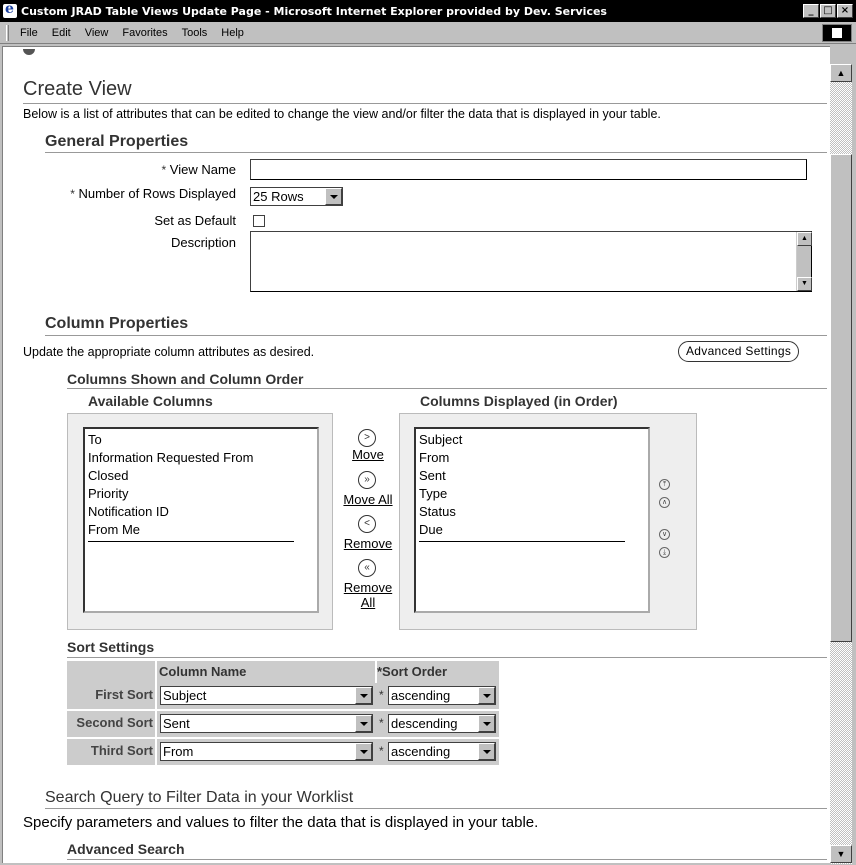 Image resolution: width=856 pixels, height=865 pixels. Describe the element at coordinates (368, 499) in the screenshot. I see `move-all-link: Move All` at that location.